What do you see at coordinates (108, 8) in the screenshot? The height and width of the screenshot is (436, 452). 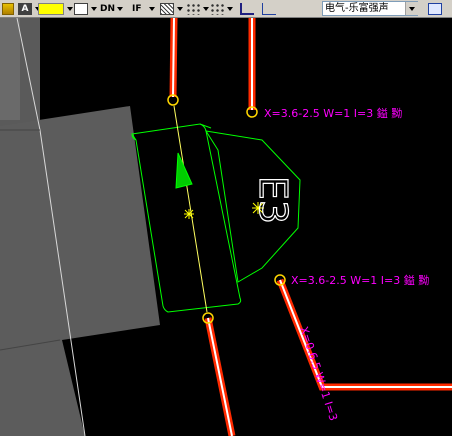 I see `linetype-dn-icon: DN` at bounding box center [108, 8].